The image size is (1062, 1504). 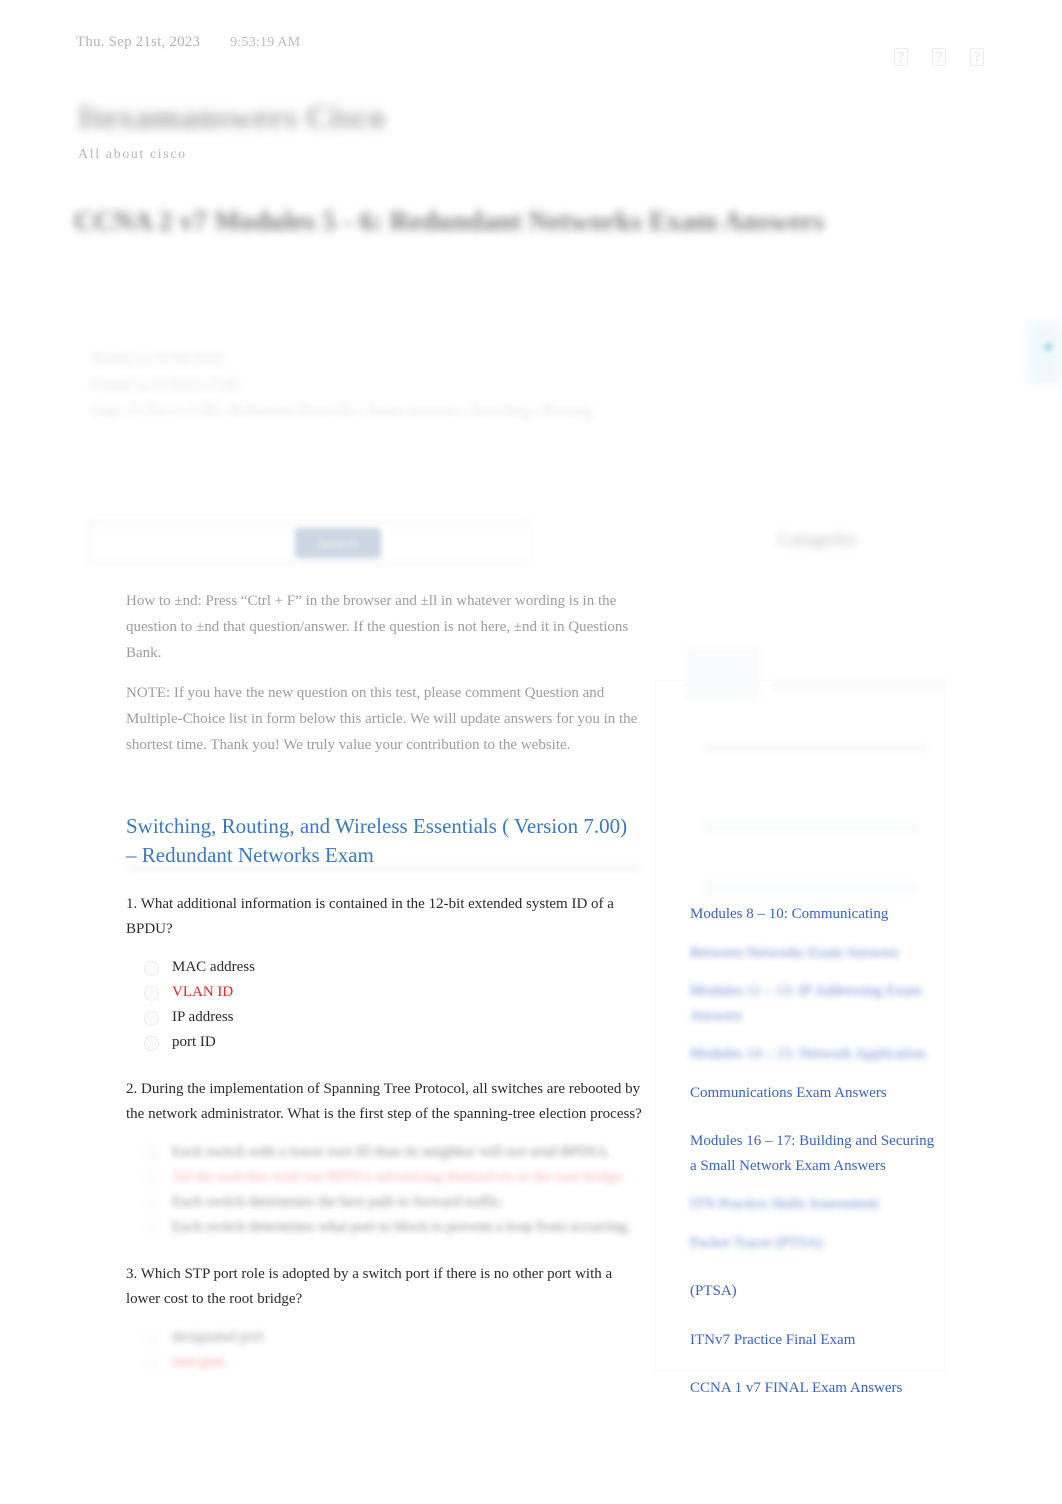 What do you see at coordinates (390, 967) in the screenshot?
I see `answer-option: MAC address` at bounding box center [390, 967].